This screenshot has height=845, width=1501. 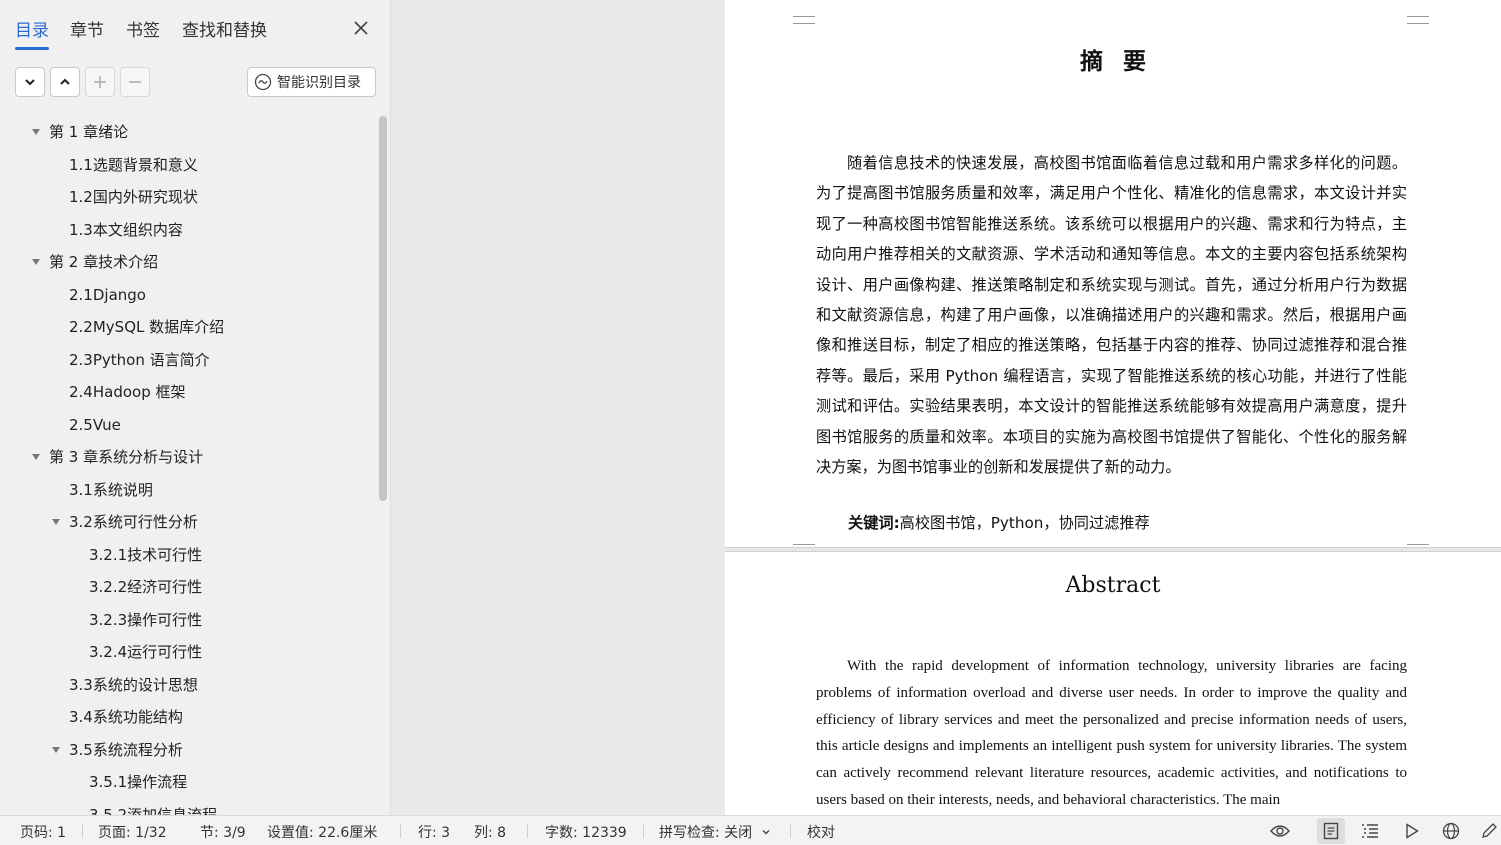 I want to click on status-spell-check: 拼写检查: 关闭, so click(x=715, y=832).